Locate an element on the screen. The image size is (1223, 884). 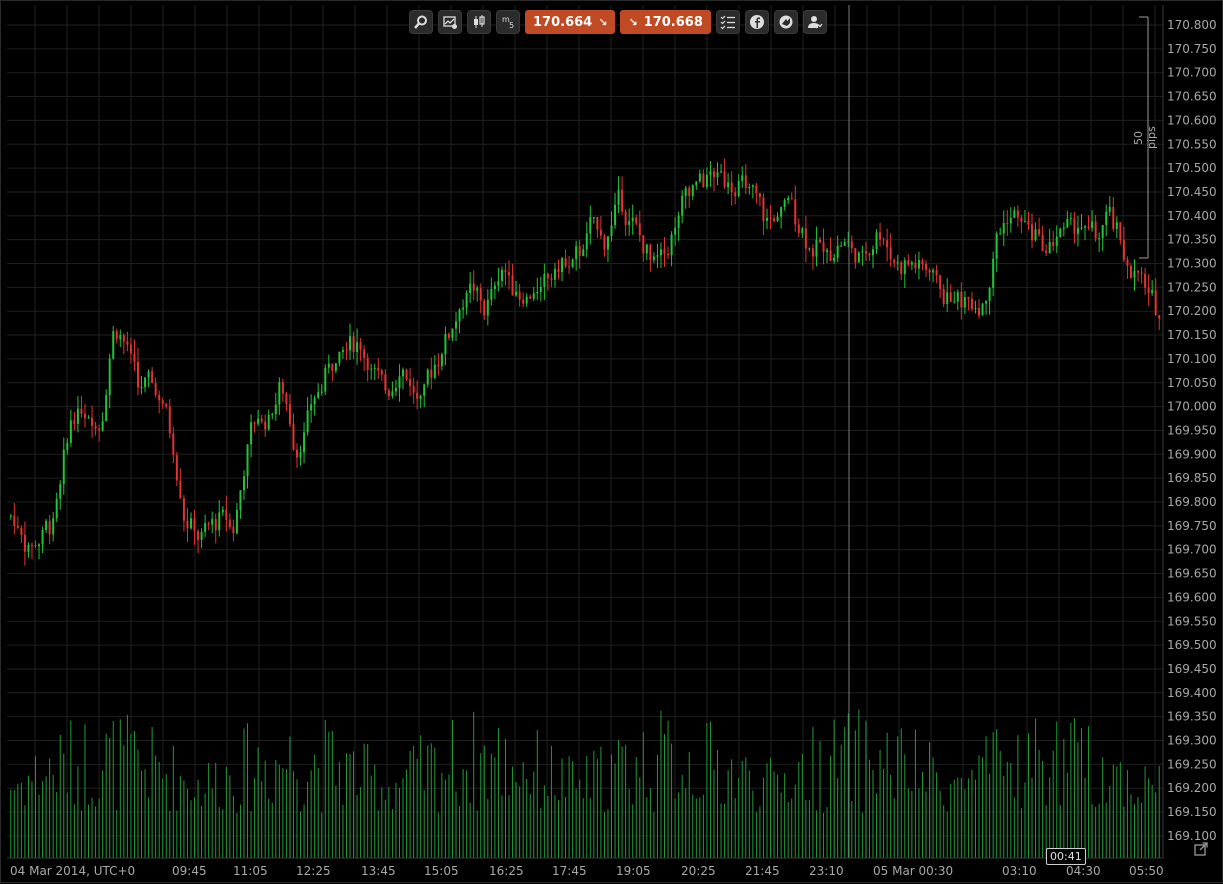
buy-price-button: ↘ 170.668 is located at coordinates (665, 22).